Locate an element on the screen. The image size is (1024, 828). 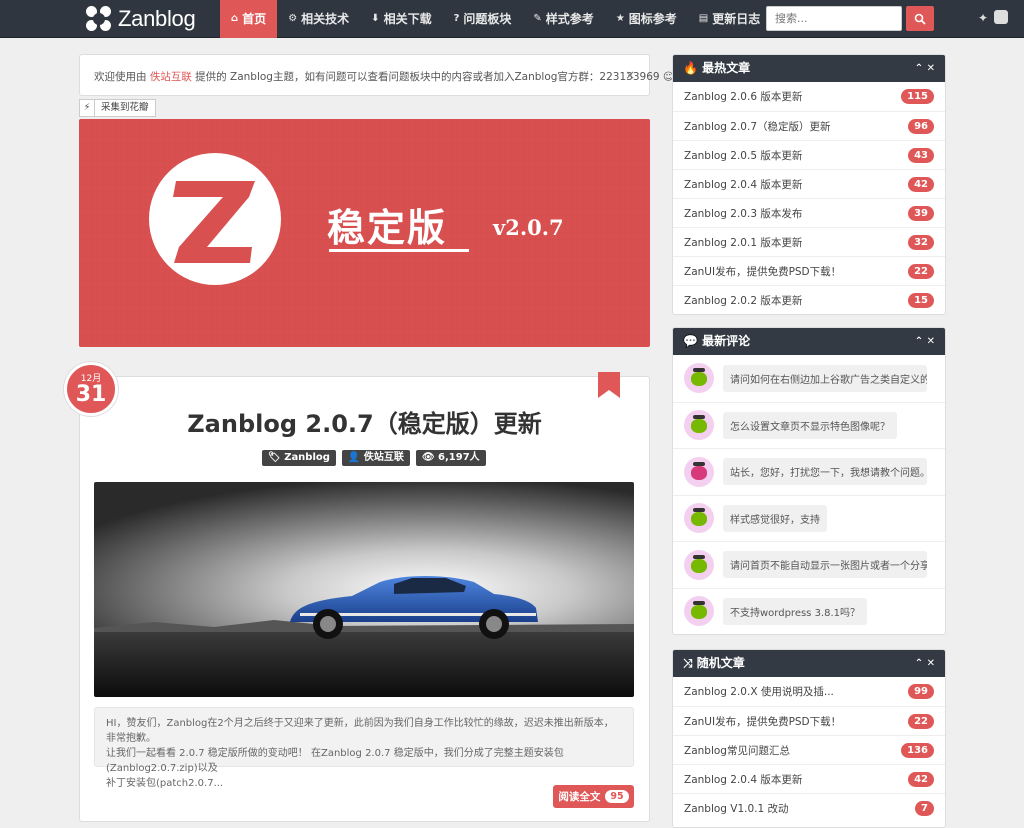
read-more-button: 阅读全文 95 is located at coordinates (593, 796).